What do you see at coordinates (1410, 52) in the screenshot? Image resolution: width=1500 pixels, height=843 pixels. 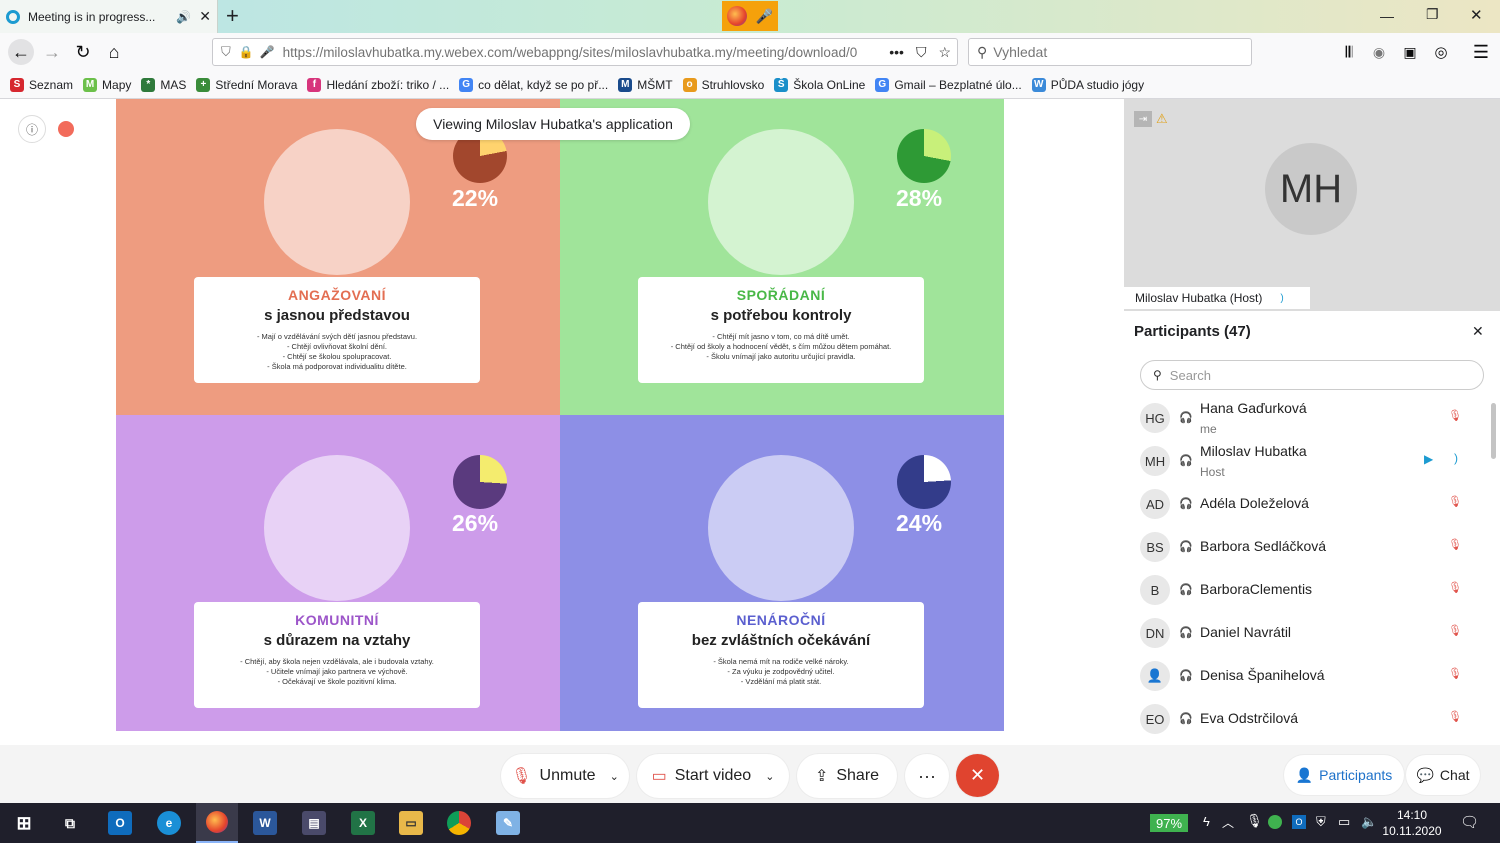 I see `sidebar-icon: ▣` at bounding box center [1410, 52].